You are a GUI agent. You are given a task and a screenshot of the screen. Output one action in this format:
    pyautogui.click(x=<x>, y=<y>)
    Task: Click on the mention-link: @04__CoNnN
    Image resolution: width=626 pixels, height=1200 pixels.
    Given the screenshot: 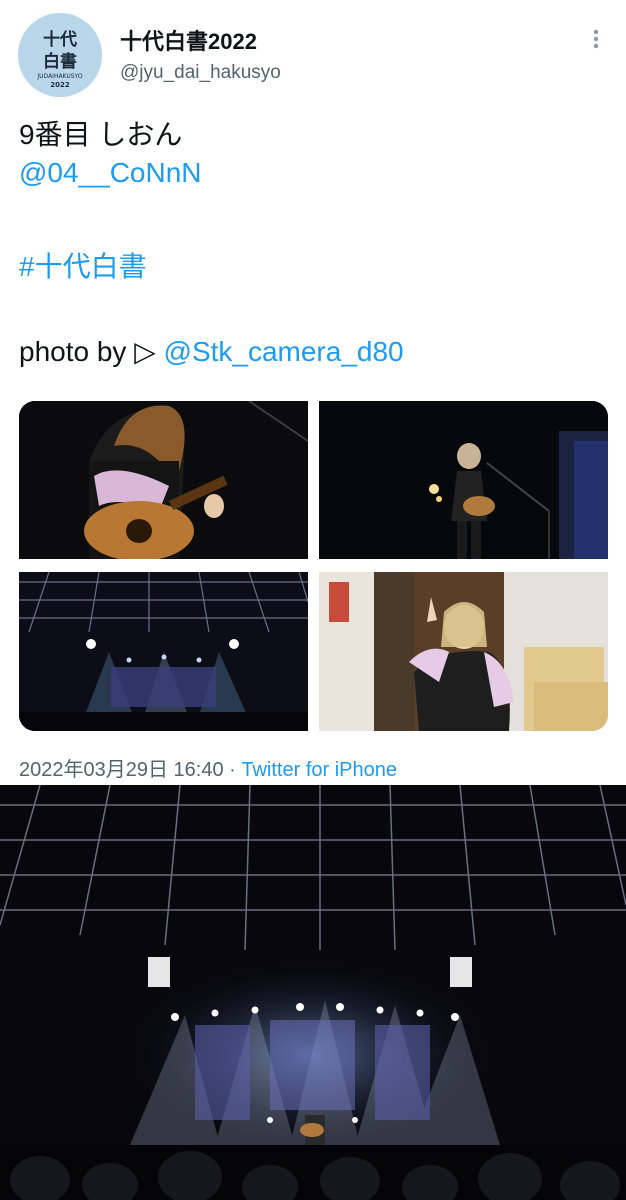 What is the action you would take?
    pyautogui.click(x=110, y=173)
    